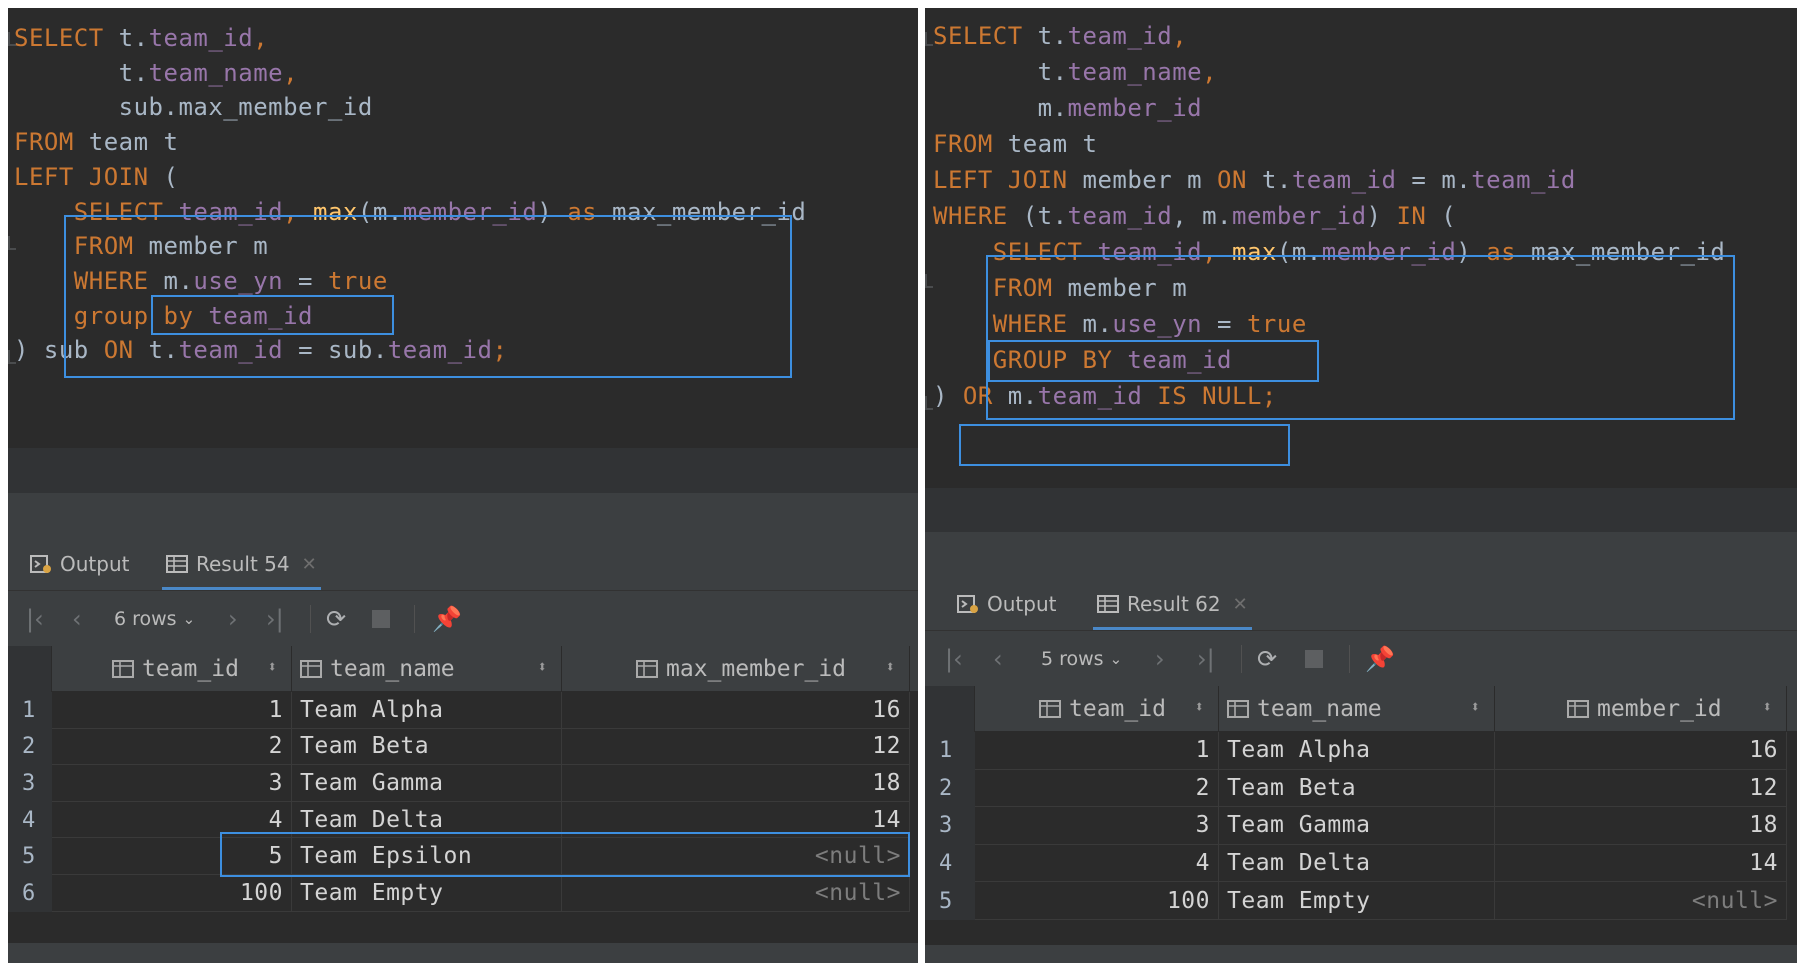 Image resolution: width=1806 pixels, height=972 pixels. I want to click on table-row: 6 100 Team Empty <null>, so click(463, 893).